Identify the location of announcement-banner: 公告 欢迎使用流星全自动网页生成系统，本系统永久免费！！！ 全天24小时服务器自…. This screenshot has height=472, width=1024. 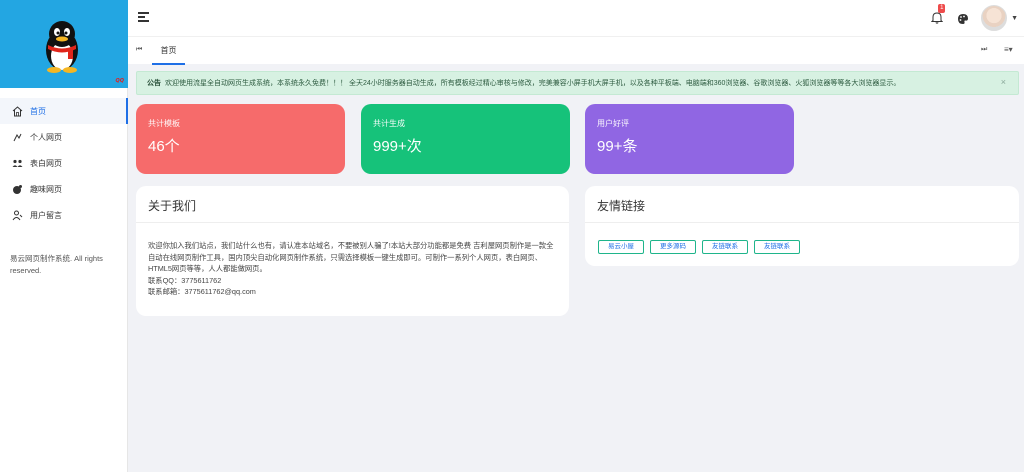
(577, 83).